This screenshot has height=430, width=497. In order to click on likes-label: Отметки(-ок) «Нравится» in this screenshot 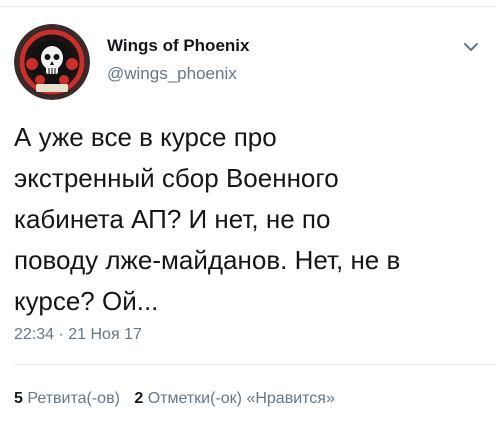, I will do `click(241, 398)`.